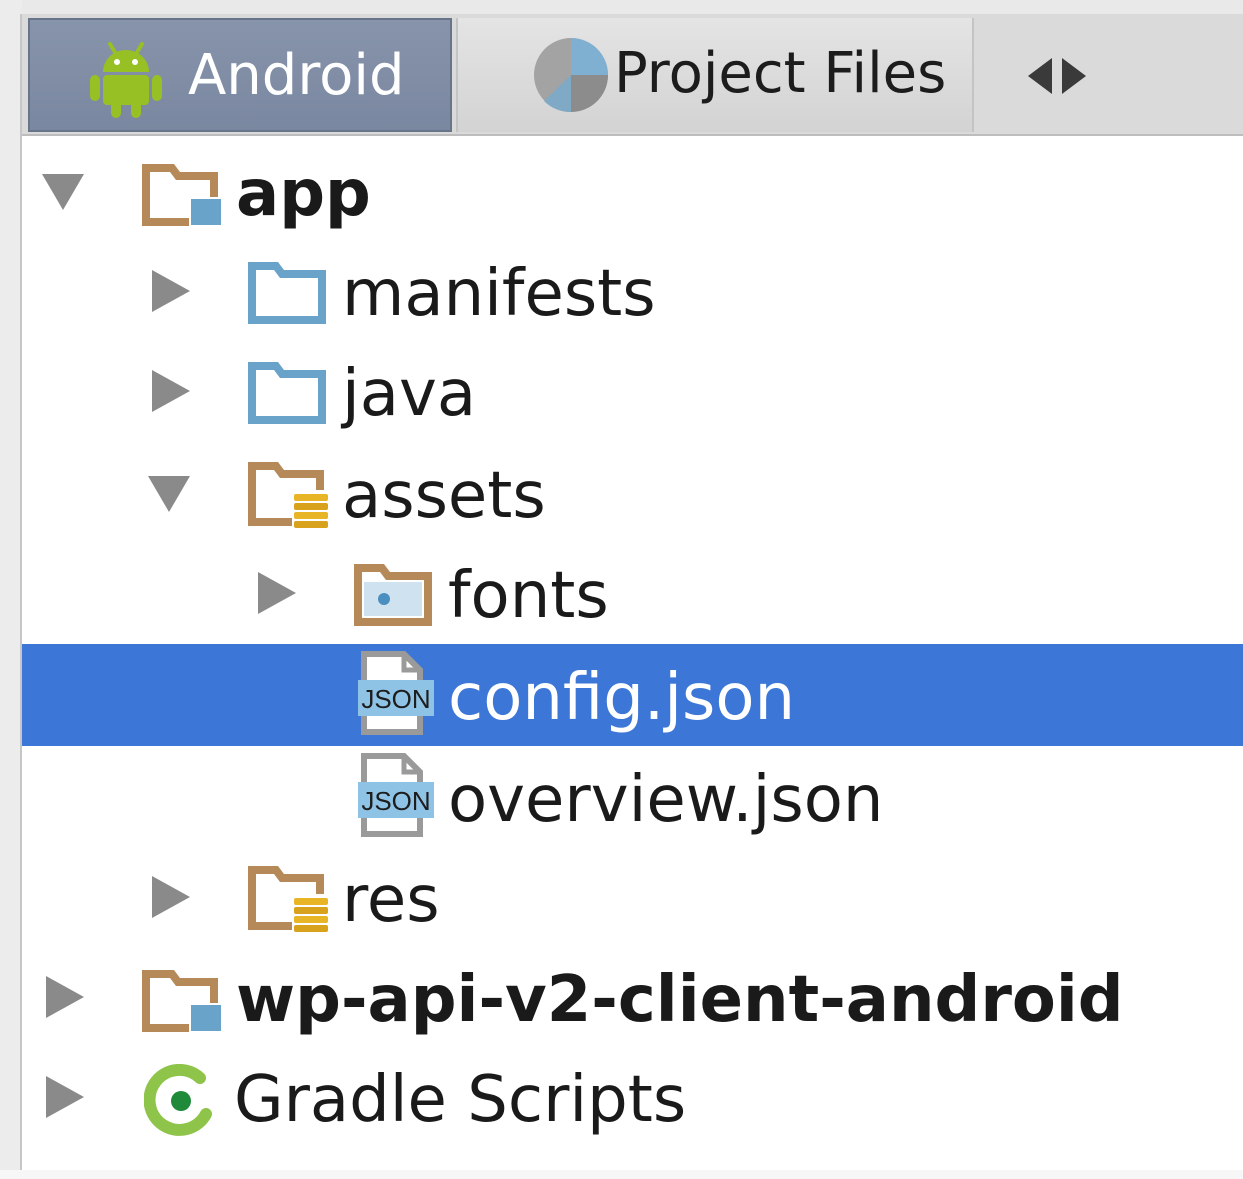 This screenshot has width=1243, height=1179. Describe the element at coordinates (394, 596) in the screenshot. I see `package-folder-icon` at that location.